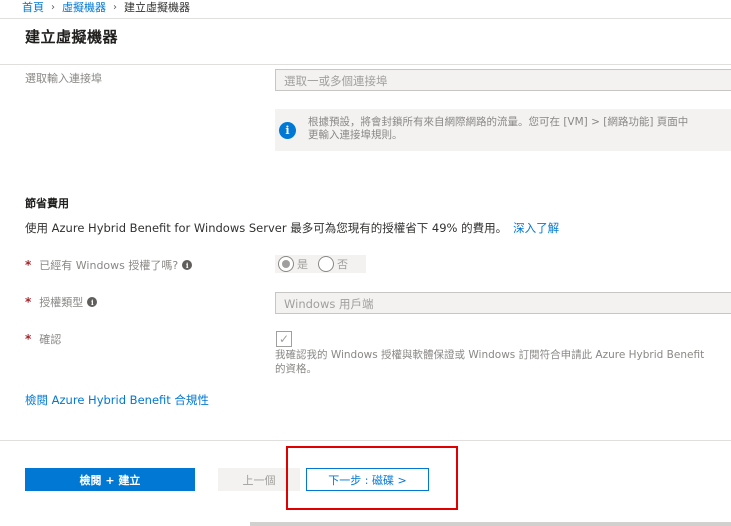  I want to click on previous-button: 上一個, so click(259, 479).